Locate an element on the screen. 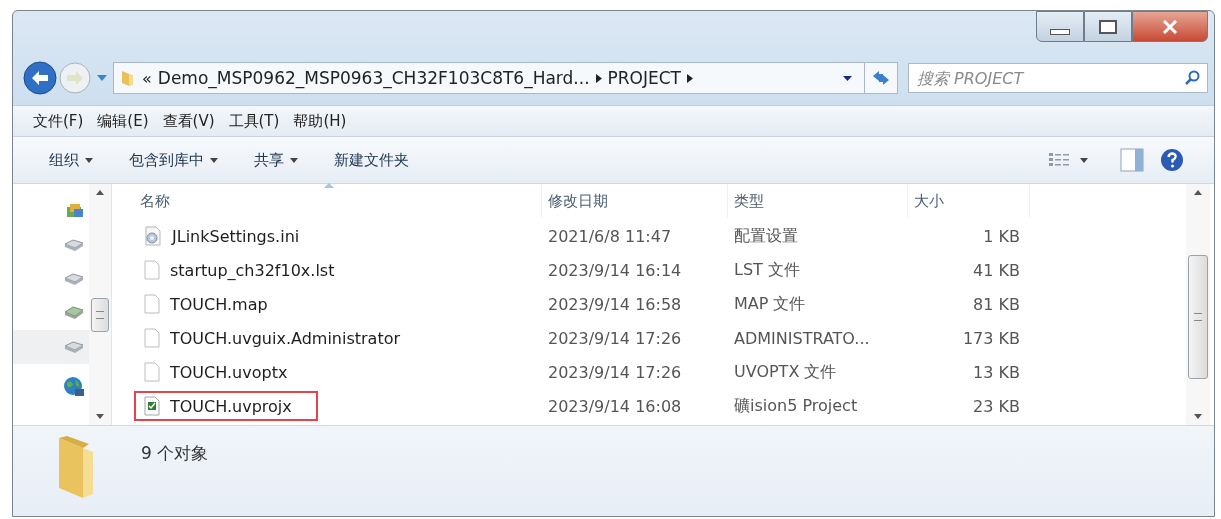 This screenshot has width=1221, height=519. overflow-chevron: « is located at coordinates (147, 78).